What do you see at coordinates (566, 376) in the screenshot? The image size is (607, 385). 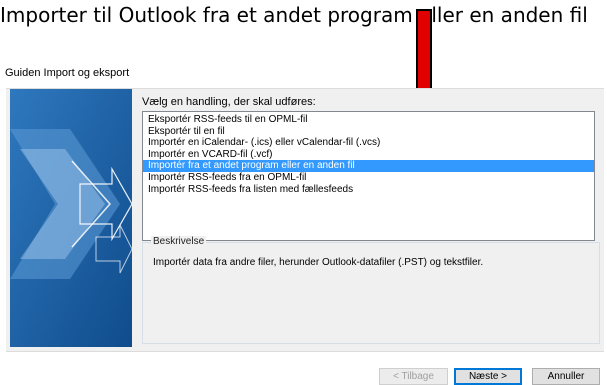 I see `cancel-button: Annuller` at bounding box center [566, 376].